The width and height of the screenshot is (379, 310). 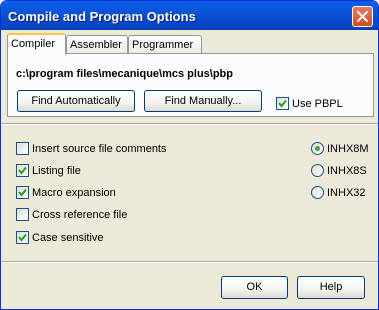 What do you see at coordinates (189, 124) in the screenshot?
I see `section-divider` at bounding box center [189, 124].